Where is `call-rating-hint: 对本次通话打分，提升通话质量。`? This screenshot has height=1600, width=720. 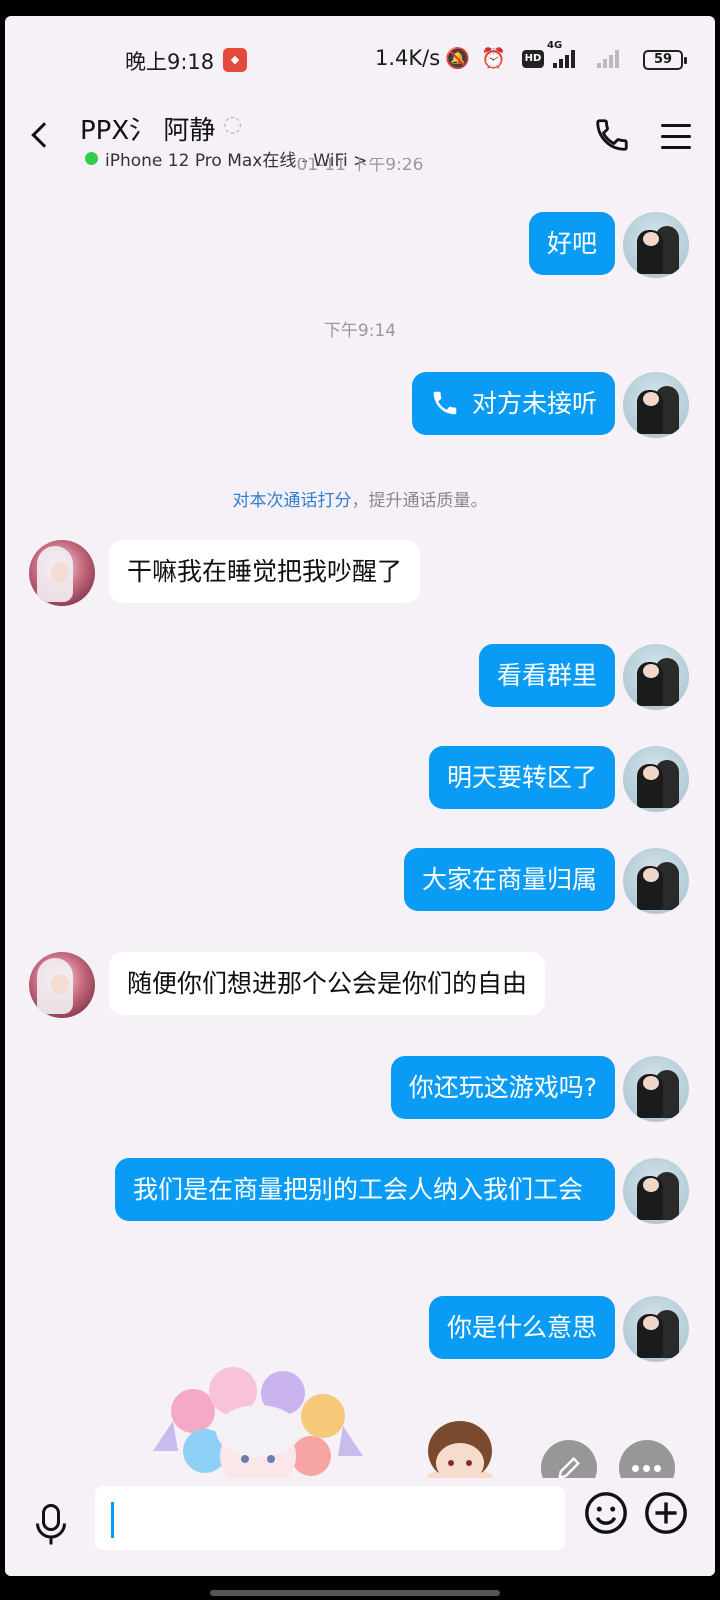 call-rating-hint: 对本次通话打分，提升通话质量。 is located at coordinates (360, 498).